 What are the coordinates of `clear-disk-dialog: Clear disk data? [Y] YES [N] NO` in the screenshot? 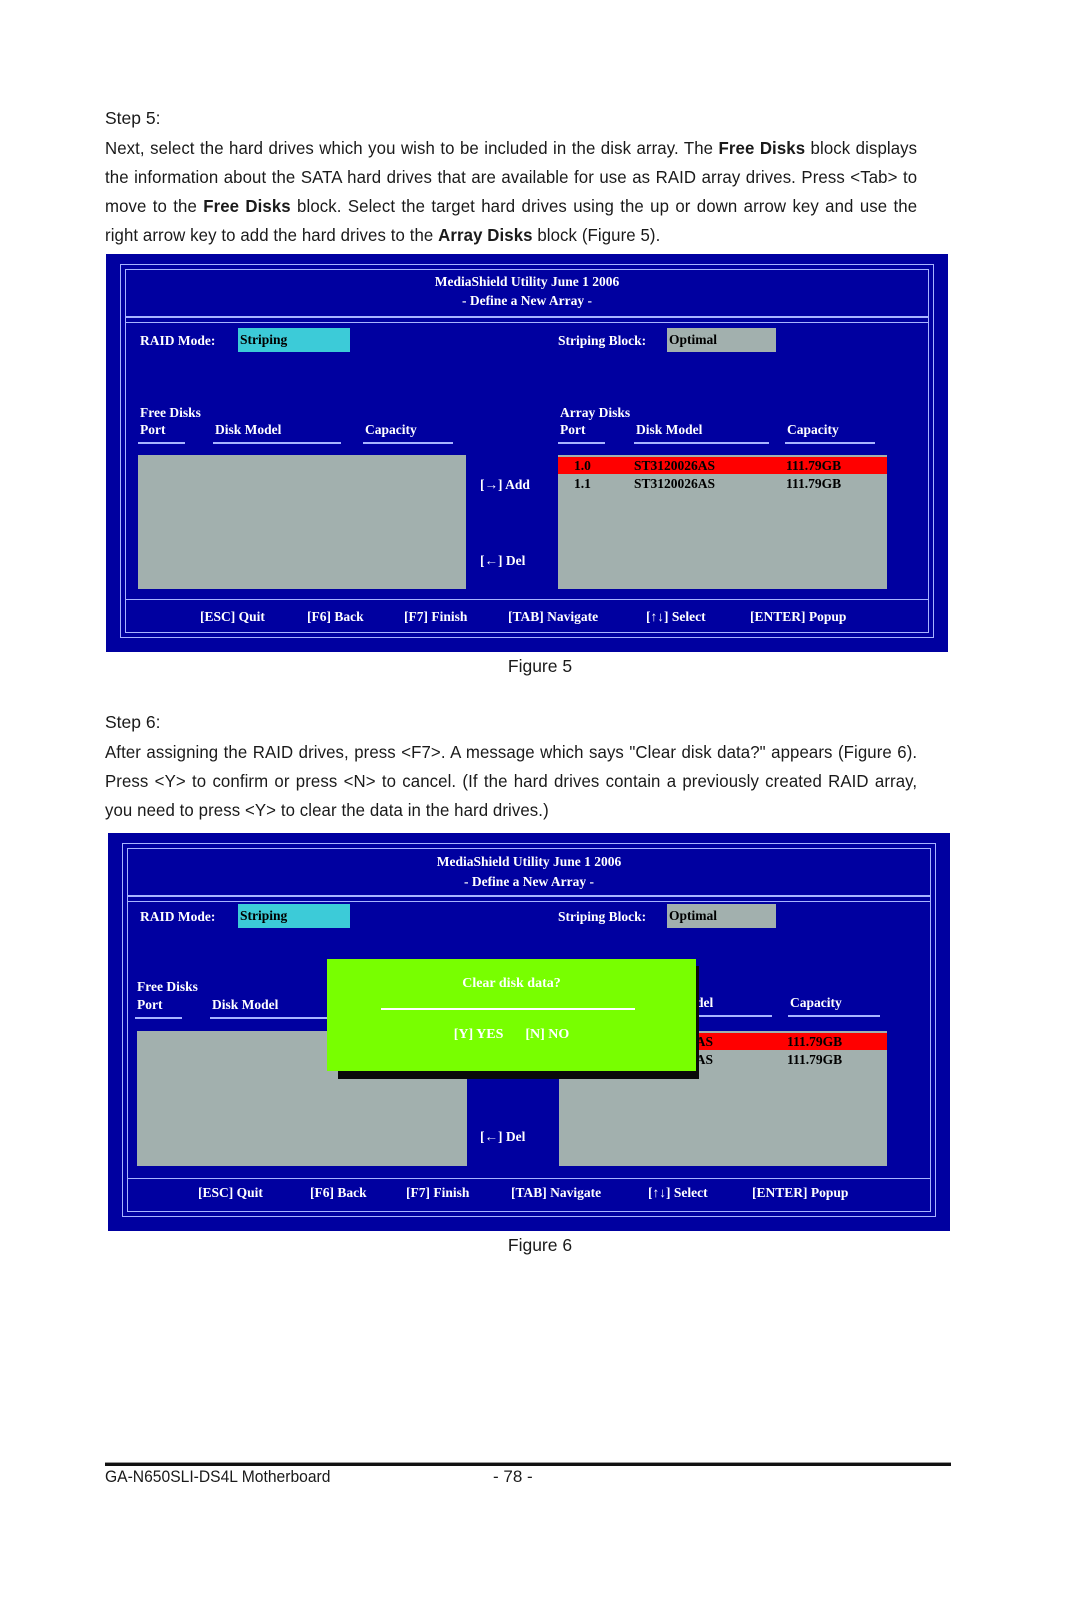 It's located at (511, 1015).